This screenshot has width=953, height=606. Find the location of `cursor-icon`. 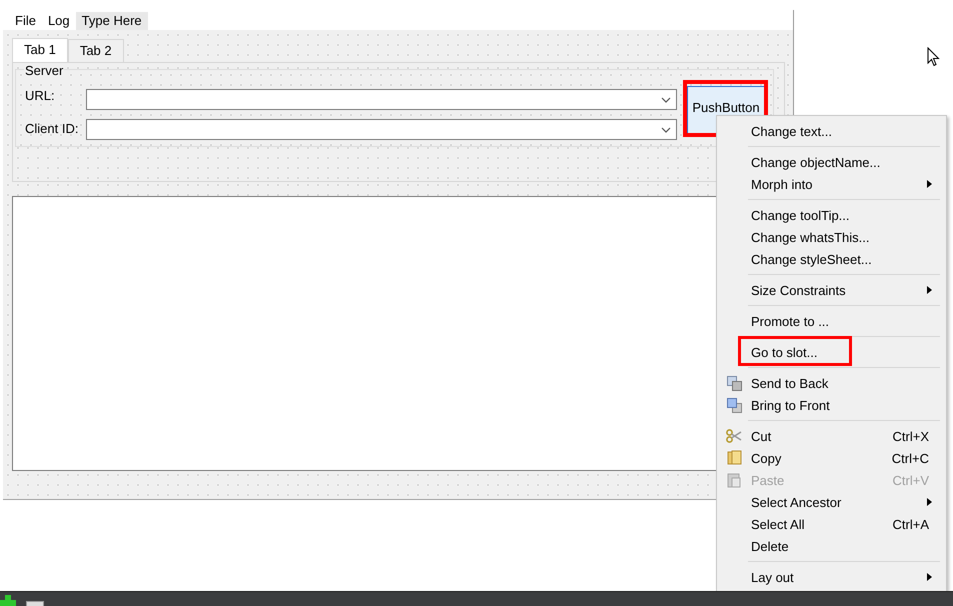

cursor-icon is located at coordinates (933, 57).